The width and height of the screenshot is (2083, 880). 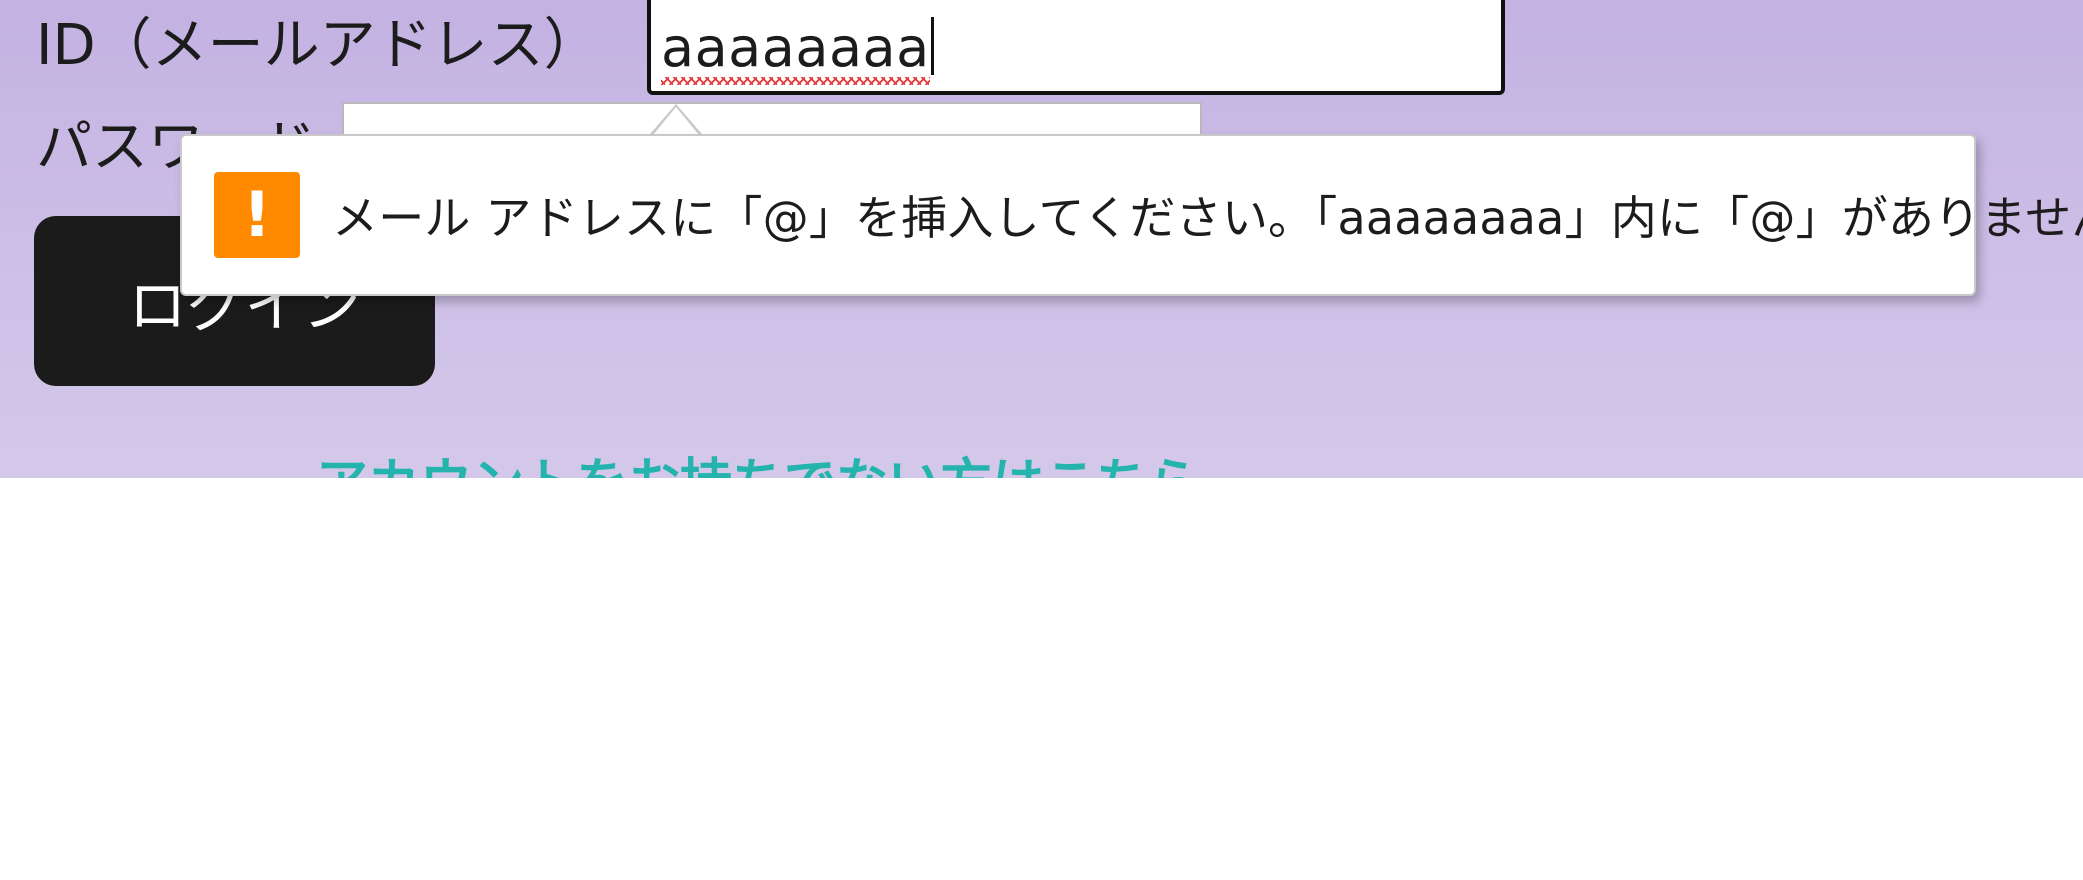 What do you see at coordinates (1076, 47) in the screenshot?
I see `email-field: aaaaaaaa` at bounding box center [1076, 47].